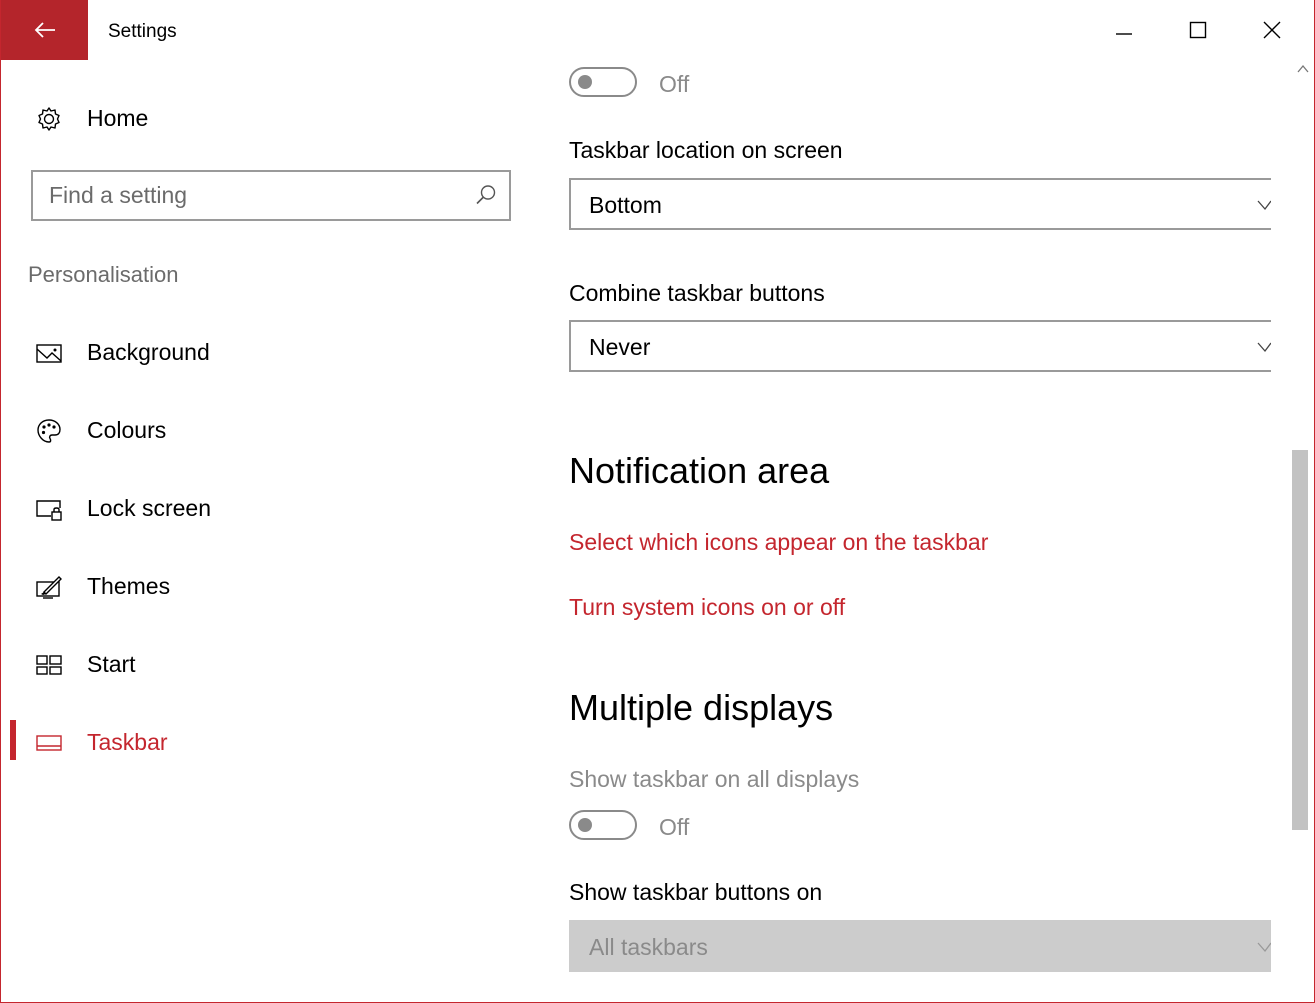 Image resolution: width=1315 pixels, height=1003 pixels. What do you see at coordinates (49, 353) in the screenshot?
I see `picture-icon` at bounding box center [49, 353].